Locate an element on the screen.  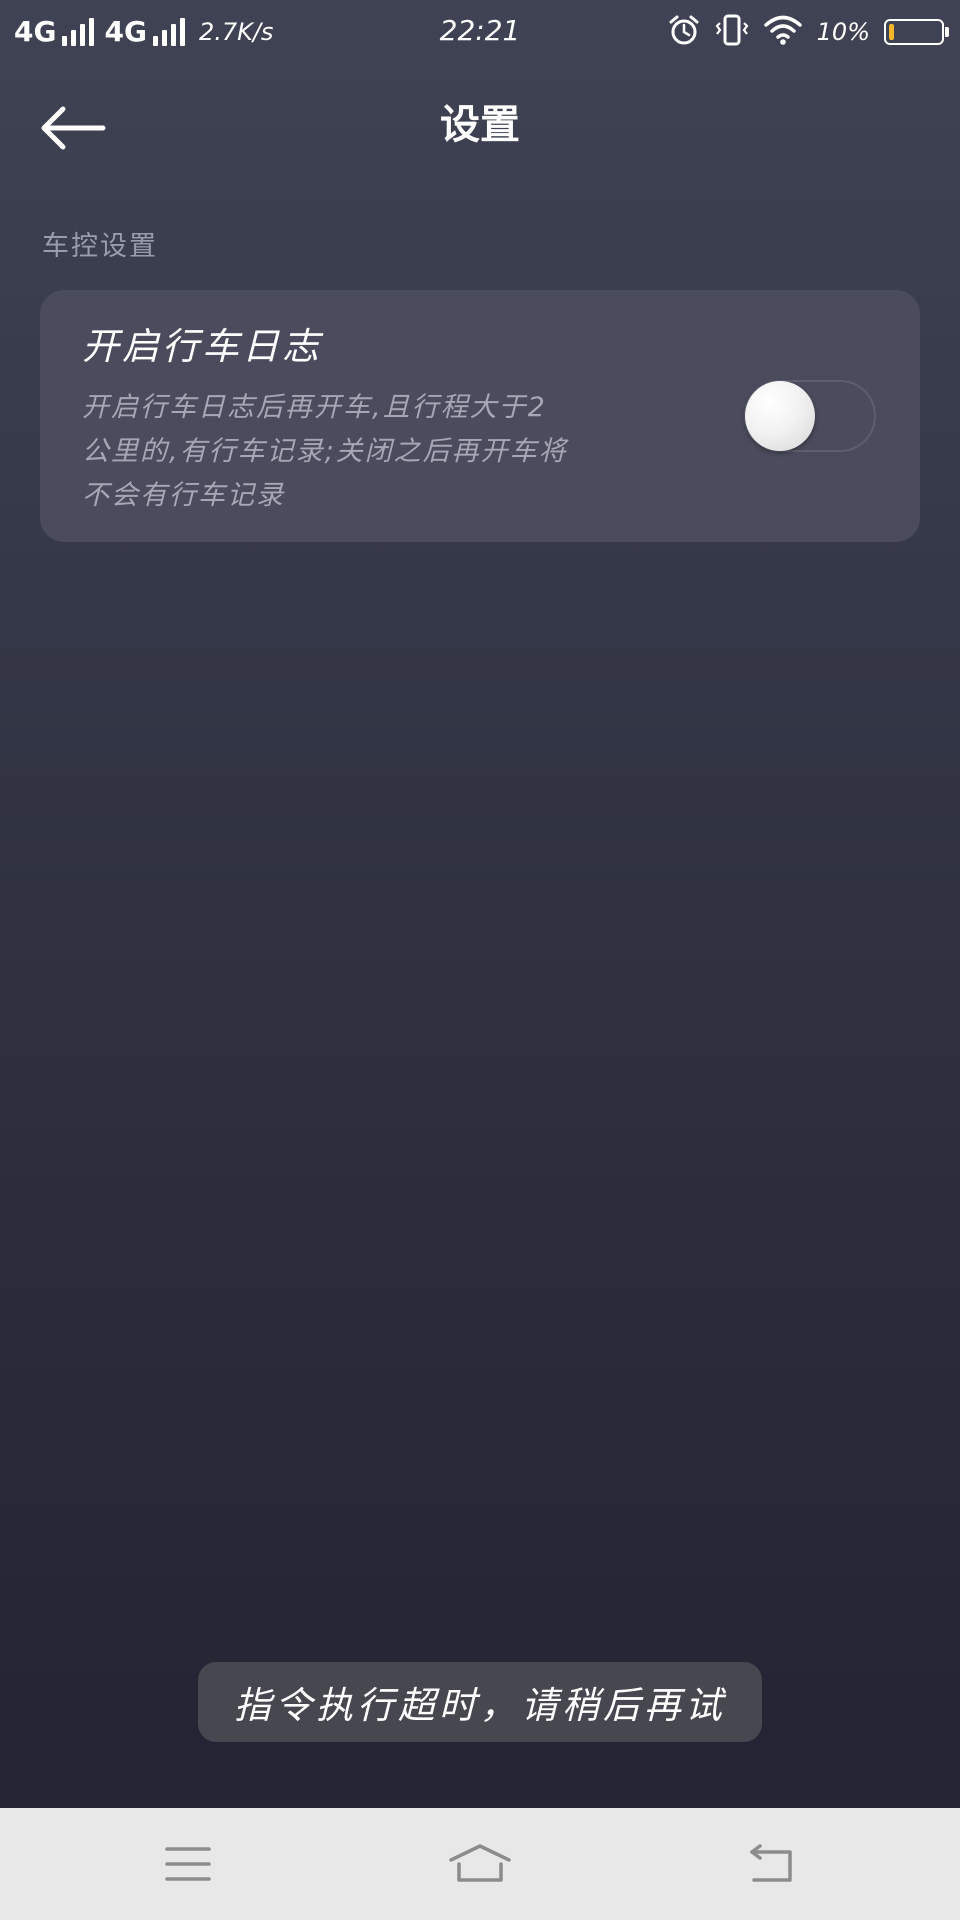
return-button is located at coordinates (772, 1864).